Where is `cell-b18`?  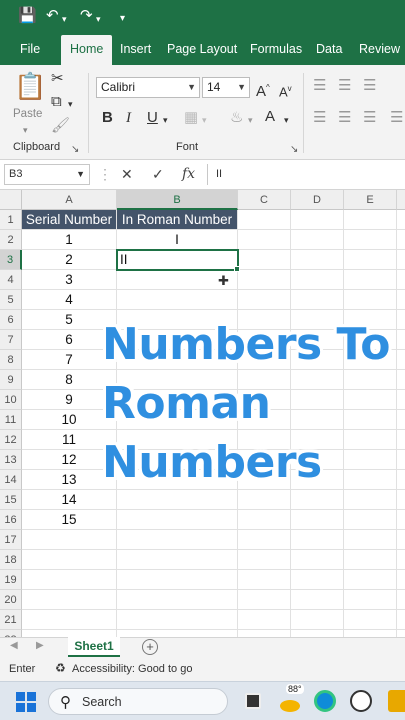 cell-b18 is located at coordinates (177, 560).